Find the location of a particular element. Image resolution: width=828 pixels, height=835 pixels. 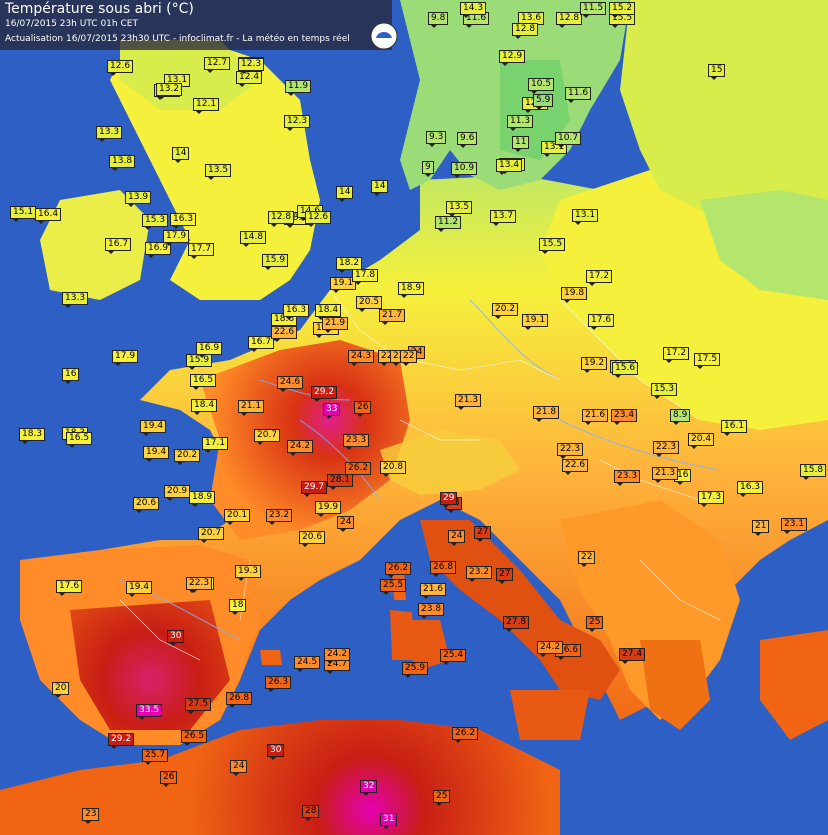

station-temperature-label: 27.8 is located at coordinates (516, 624).